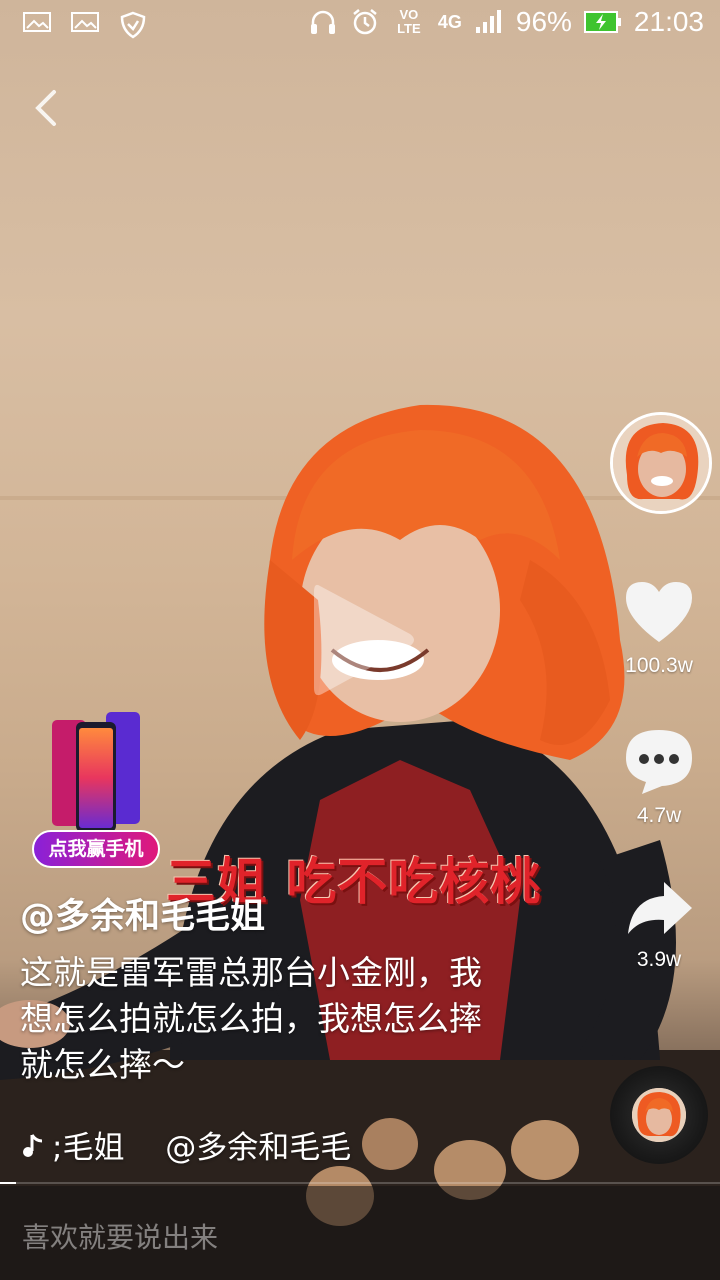 This screenshot has width=720, height=1280. Describe the element at coordinates (659, 959) in the screenshot. I see `share-count: 3.9w` at that location.